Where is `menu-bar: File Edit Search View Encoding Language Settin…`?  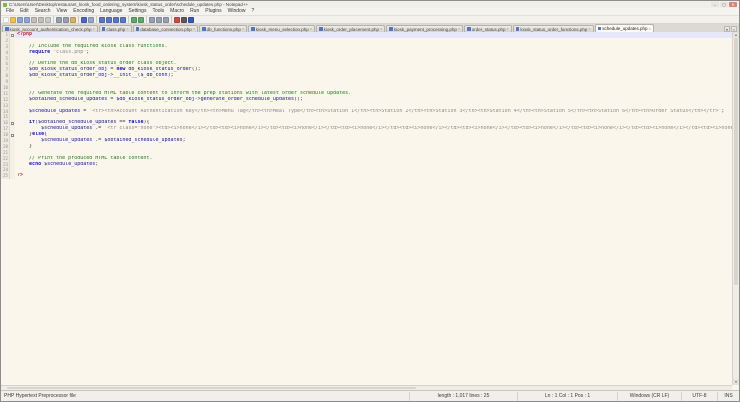 menu-bar: File Edit Search View Encoding Language Settin… is located at coordinates (370, 11).